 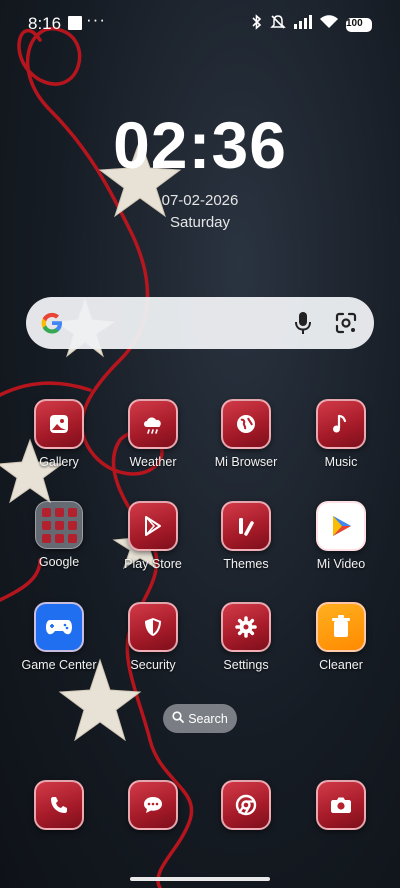 I want to click on folder-icon, so click(x=59, y=525).